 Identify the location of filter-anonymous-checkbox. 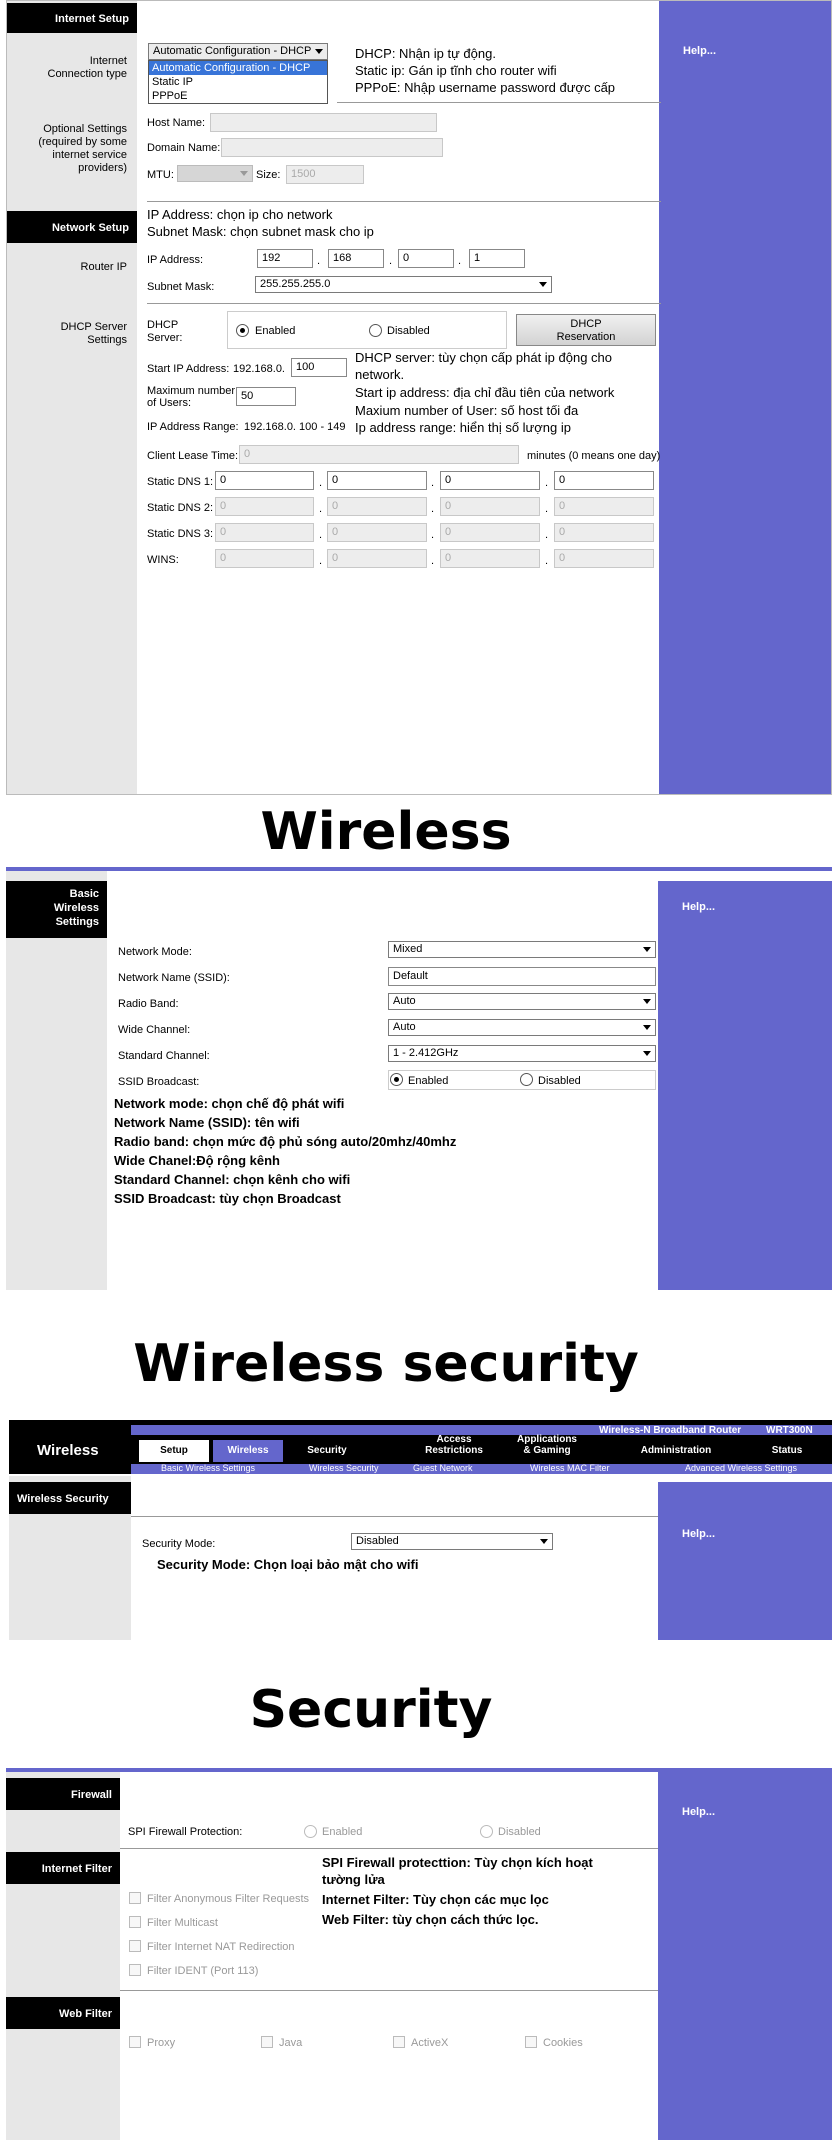
(135, 1898).